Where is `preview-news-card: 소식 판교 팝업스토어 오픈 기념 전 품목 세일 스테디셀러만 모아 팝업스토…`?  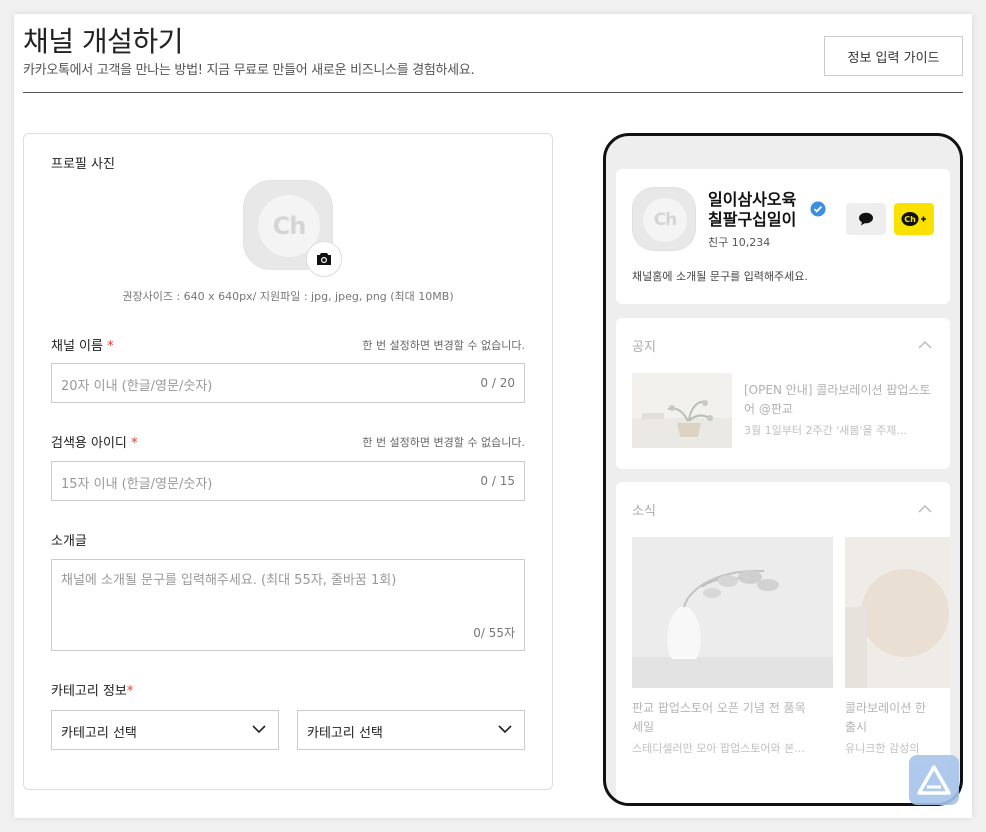
preview-news-card: 소식 판교 팝업스토어 오픈 기념 전 품목 세일 스테디셀러만 모아 팝업스토… is located at coordinates (783, 642).